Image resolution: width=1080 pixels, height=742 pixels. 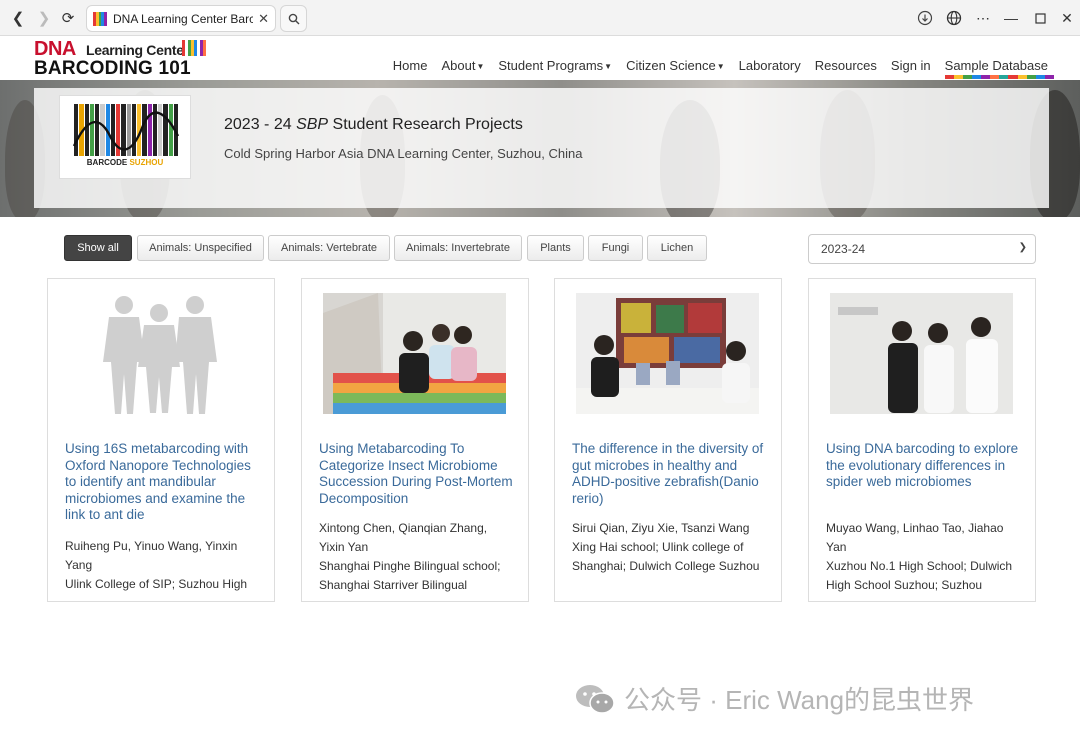 I want to click on tab-title: DNA Learning Center Barco, so click(x=183, y=18).